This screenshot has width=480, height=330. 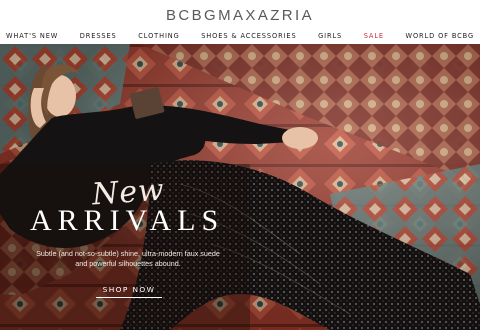 What do you see at coordinates (240, 15) in the screenshot?
I see `brand-logo: BCBGMAXAZRIA` at bounding box center [240, 15].